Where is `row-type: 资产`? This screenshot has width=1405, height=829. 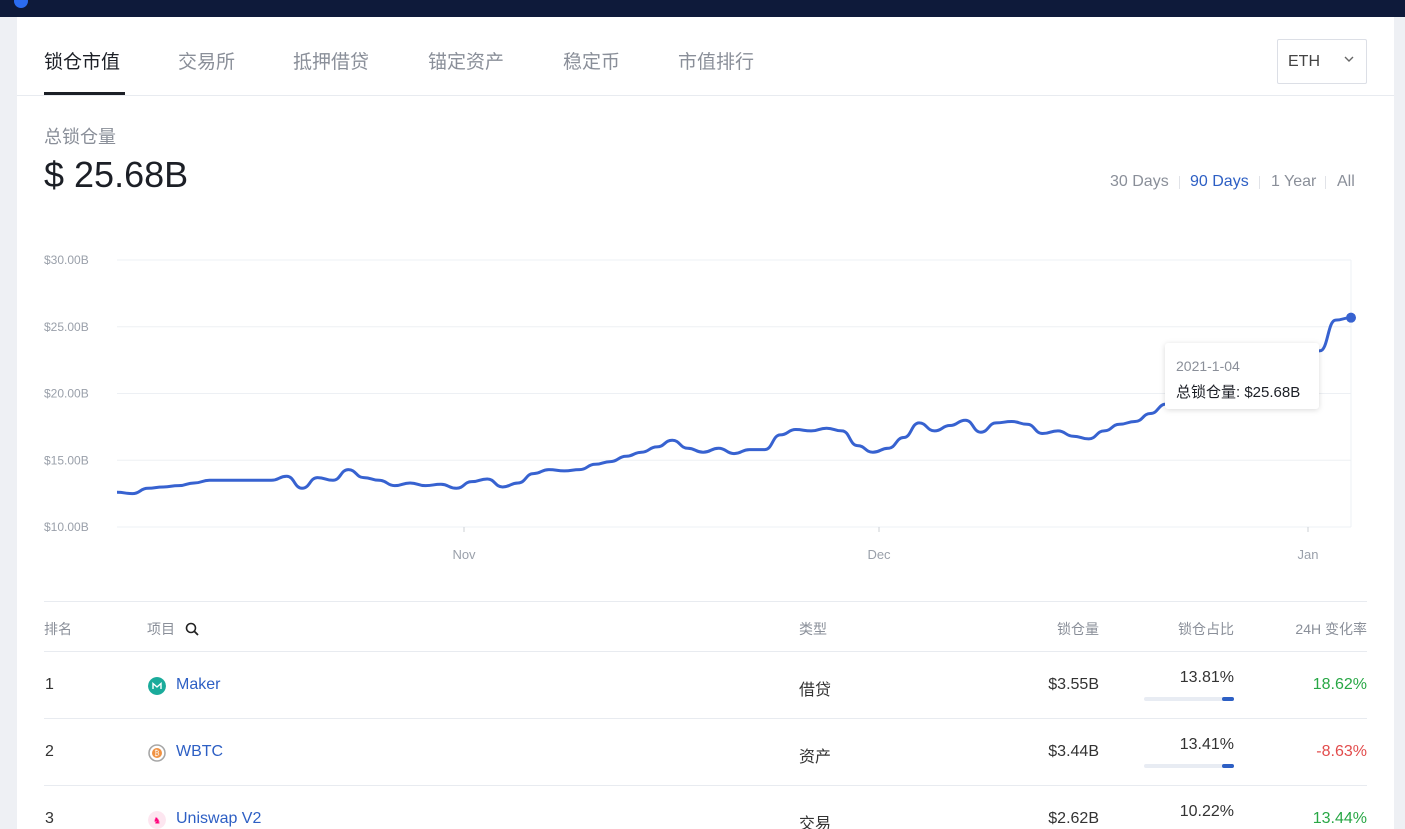 row-type: 资产 is located at coordinates (815, 757).